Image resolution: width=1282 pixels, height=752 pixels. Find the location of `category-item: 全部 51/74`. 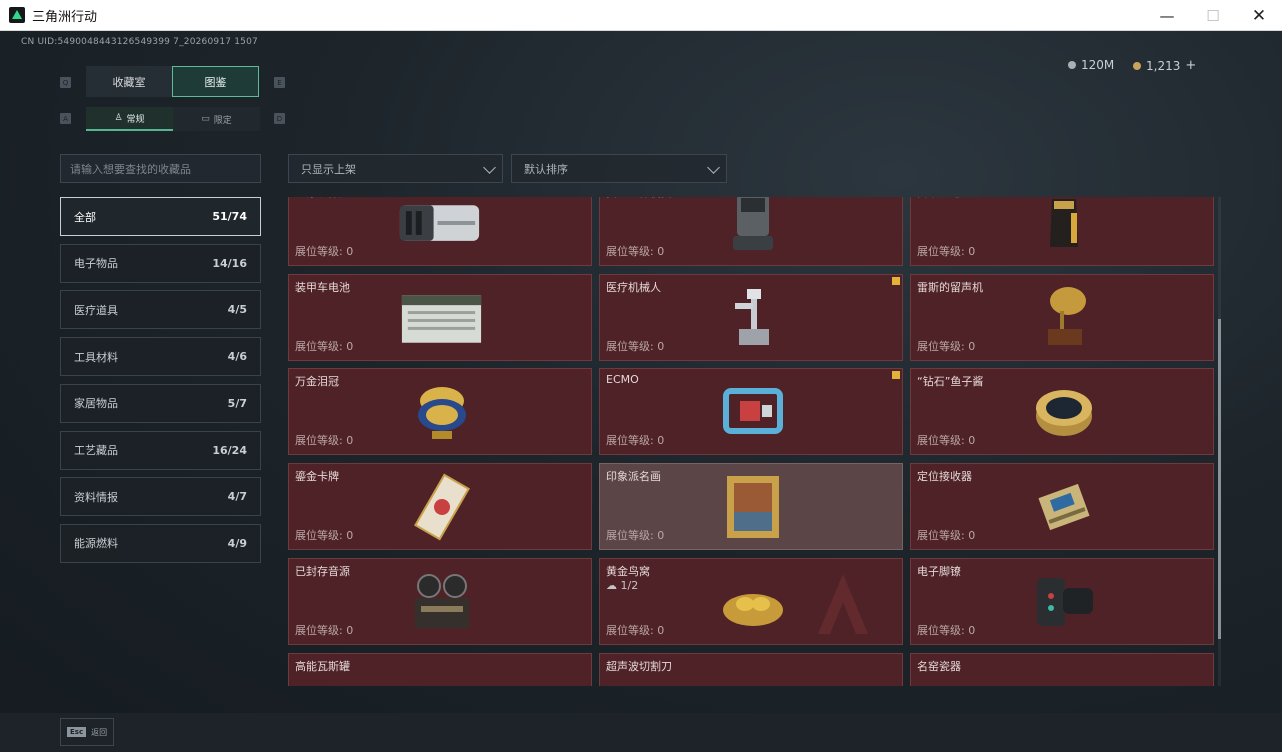

category-item: 全部 51/74 is located at coordinates (160, 216).